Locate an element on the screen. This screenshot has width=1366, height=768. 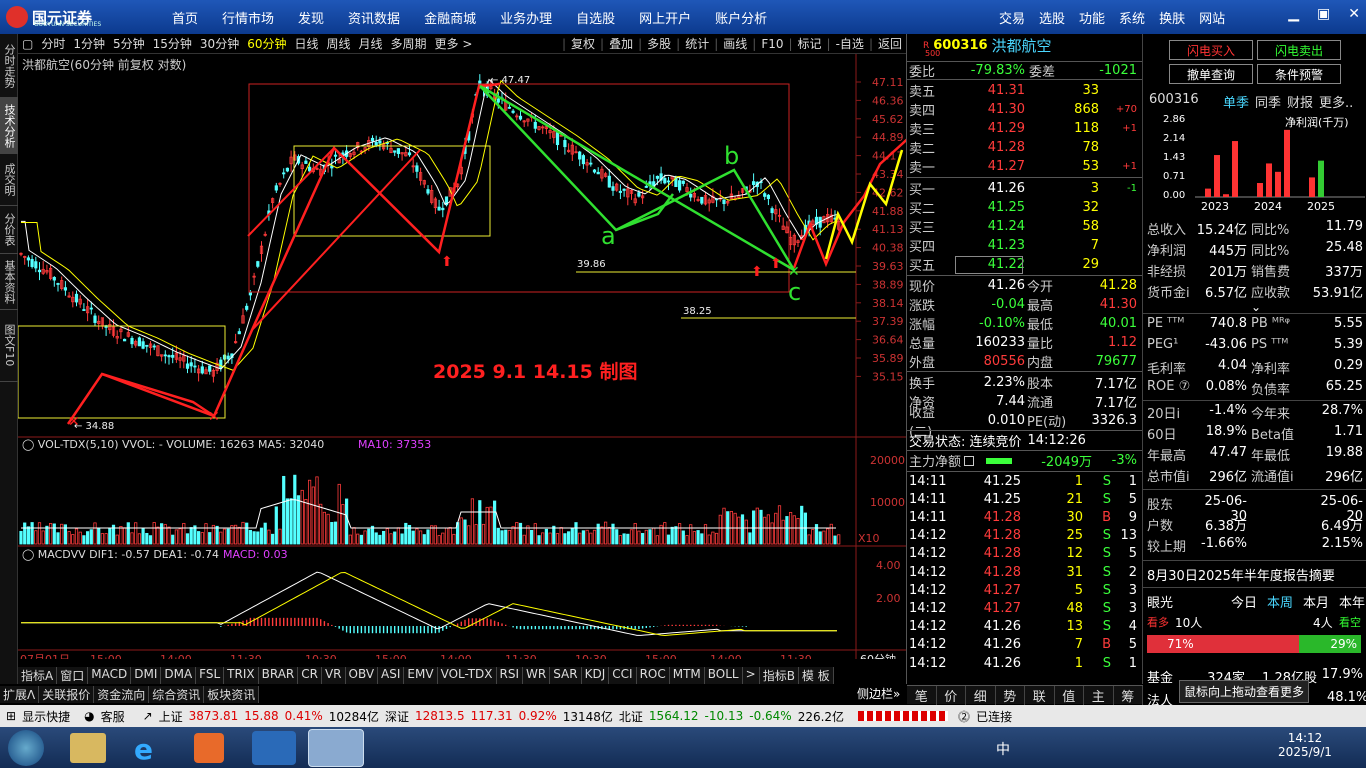
side-tab: 基本资料 is located at coordinates (9, 282).